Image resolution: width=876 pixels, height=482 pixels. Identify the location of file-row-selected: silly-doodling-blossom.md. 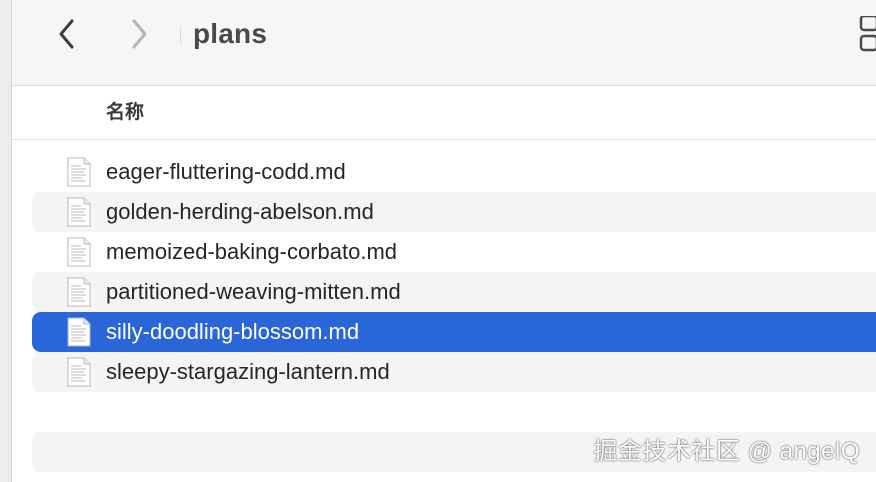
(454, 332).